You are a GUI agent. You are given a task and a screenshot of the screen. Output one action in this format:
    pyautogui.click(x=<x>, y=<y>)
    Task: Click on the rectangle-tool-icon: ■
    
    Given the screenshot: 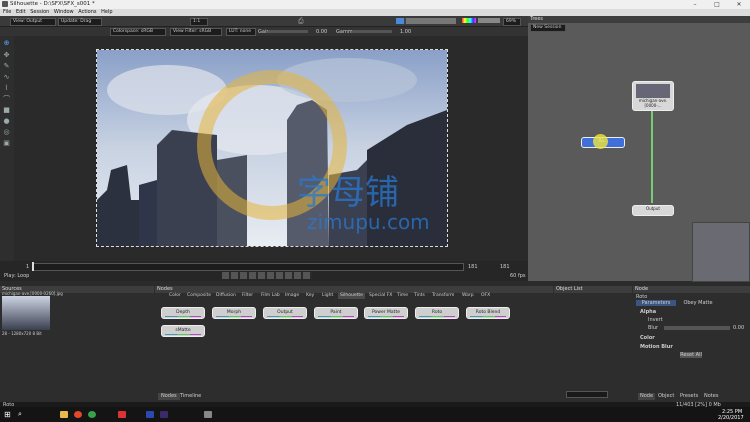 What is the action you would take?
    pyautogui.click(x=6, y=110)
    